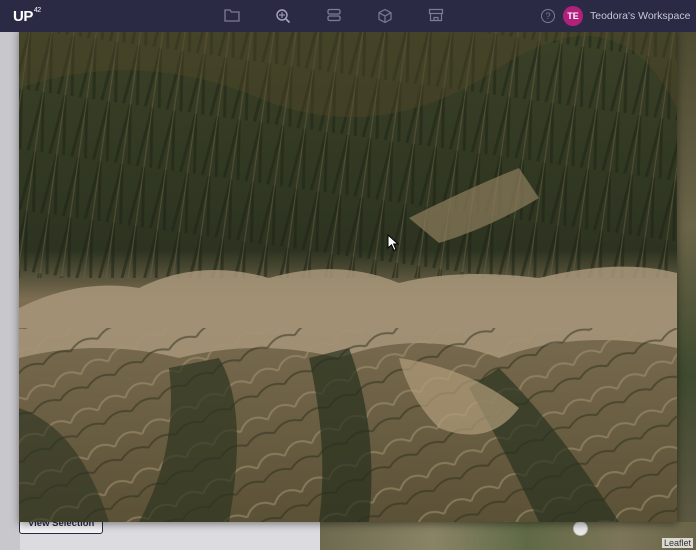  I want to click on sidebar-edge, so click(10, 291).